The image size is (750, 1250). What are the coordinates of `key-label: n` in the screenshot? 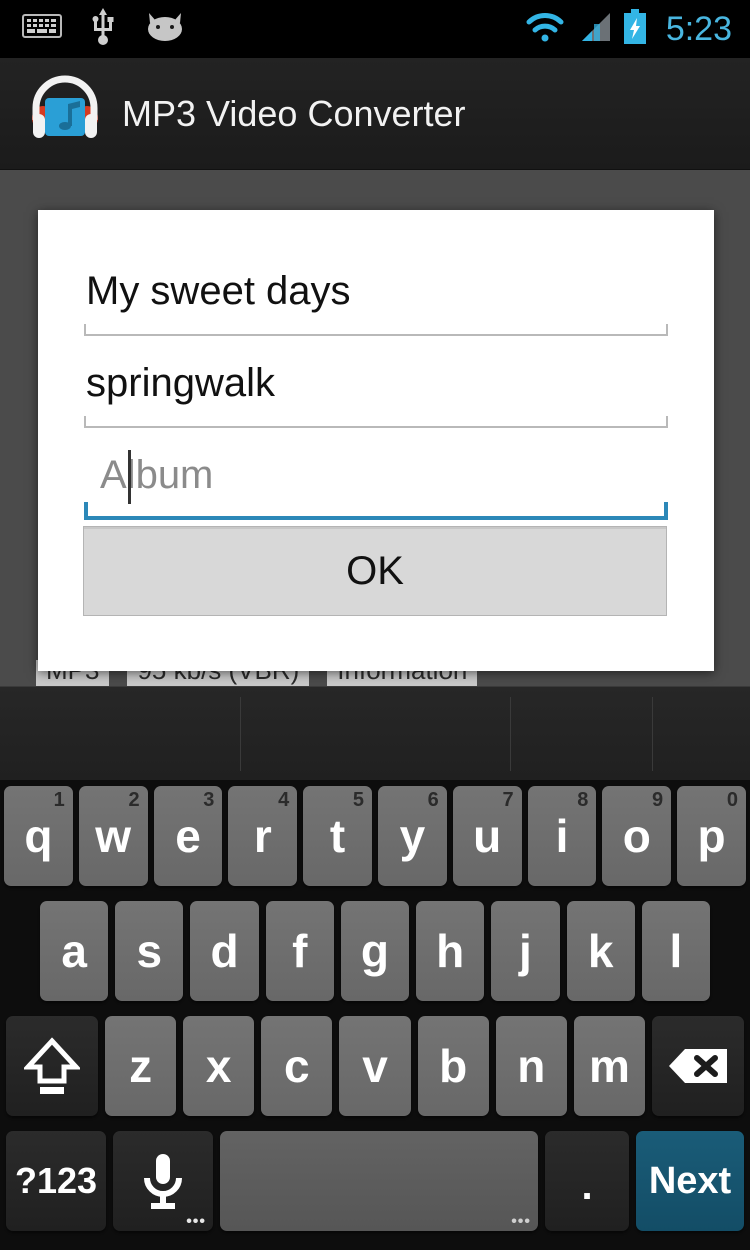 It's located at (531, 1066).